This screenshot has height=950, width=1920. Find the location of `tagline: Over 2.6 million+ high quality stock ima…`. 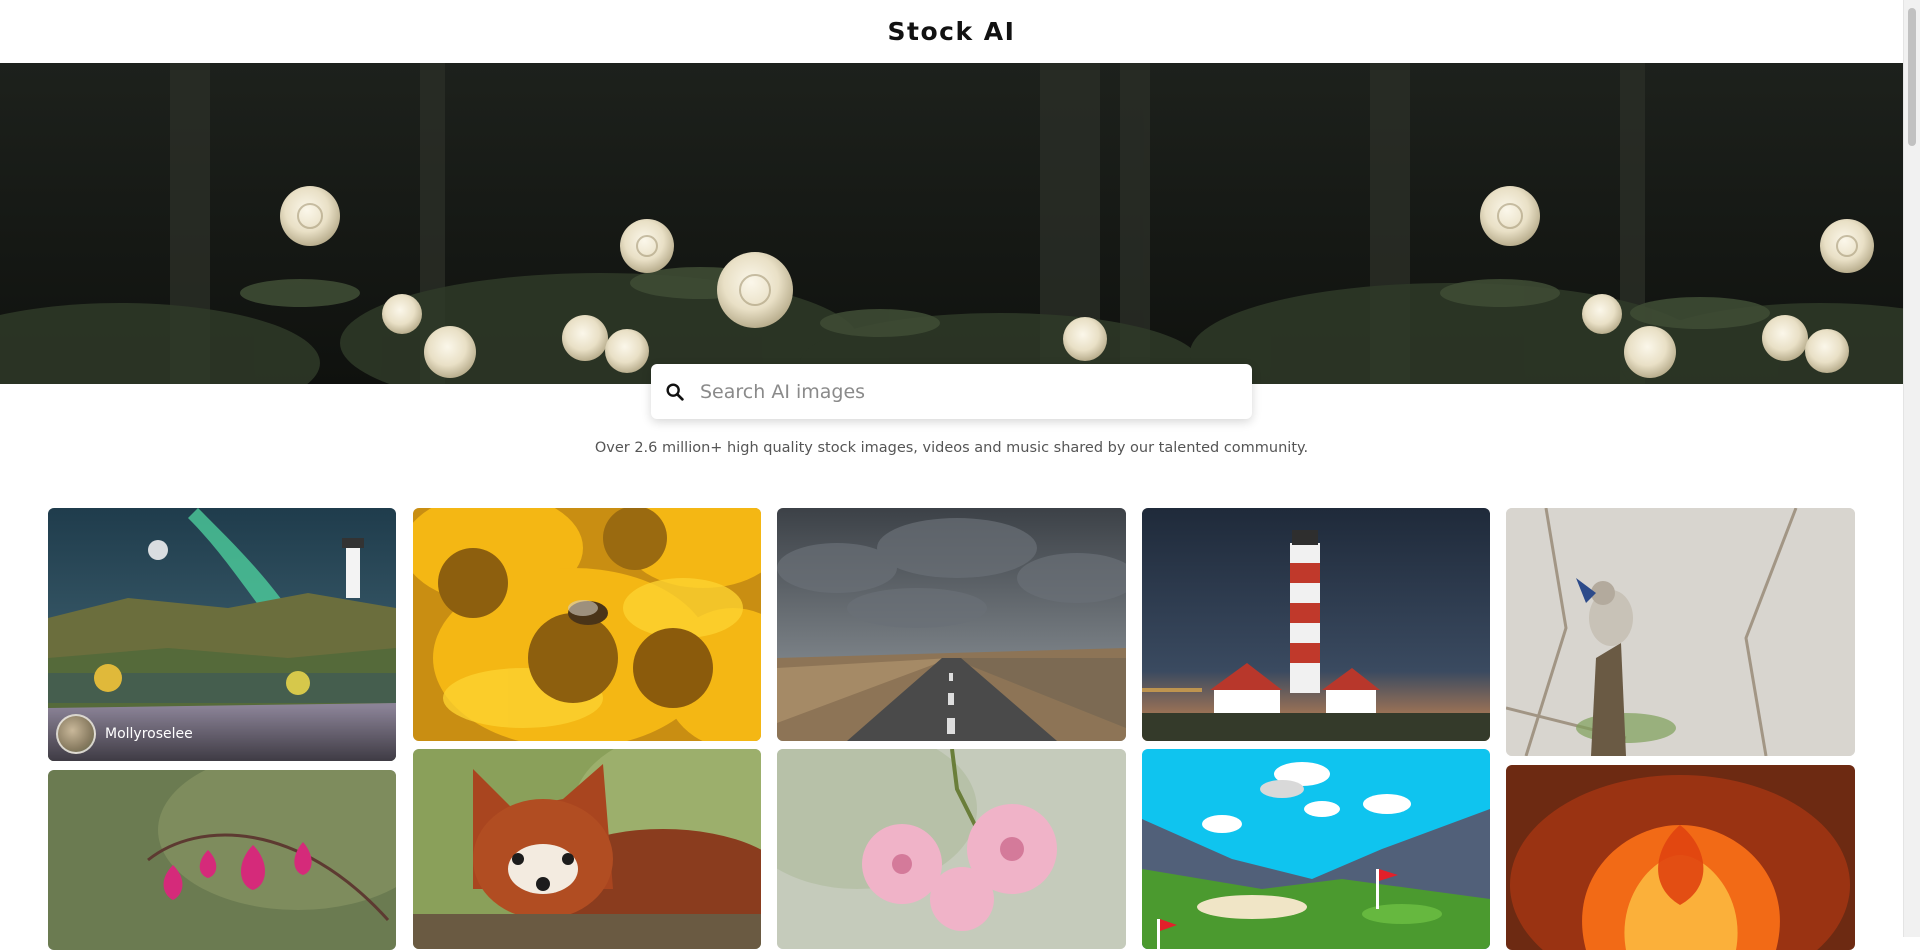

tagline: Over 2.6 million+ high quality stock ima… is located at coordinates (951, 448).